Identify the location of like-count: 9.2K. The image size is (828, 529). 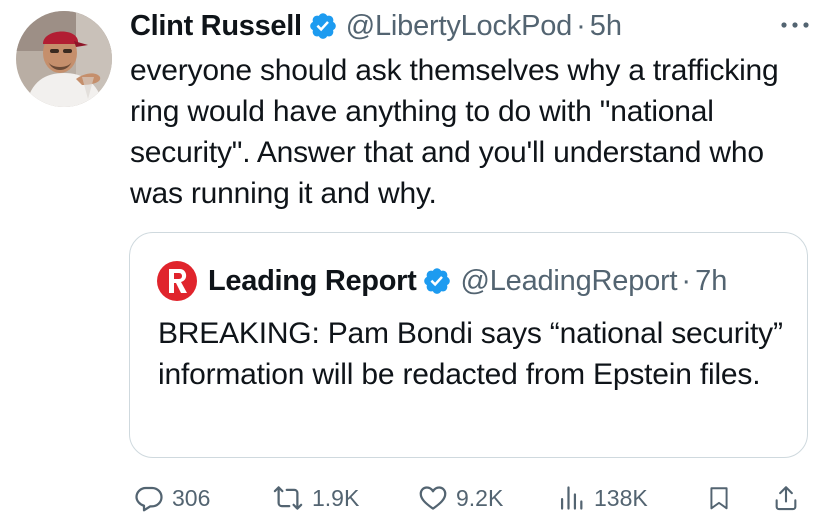
(480, 497).